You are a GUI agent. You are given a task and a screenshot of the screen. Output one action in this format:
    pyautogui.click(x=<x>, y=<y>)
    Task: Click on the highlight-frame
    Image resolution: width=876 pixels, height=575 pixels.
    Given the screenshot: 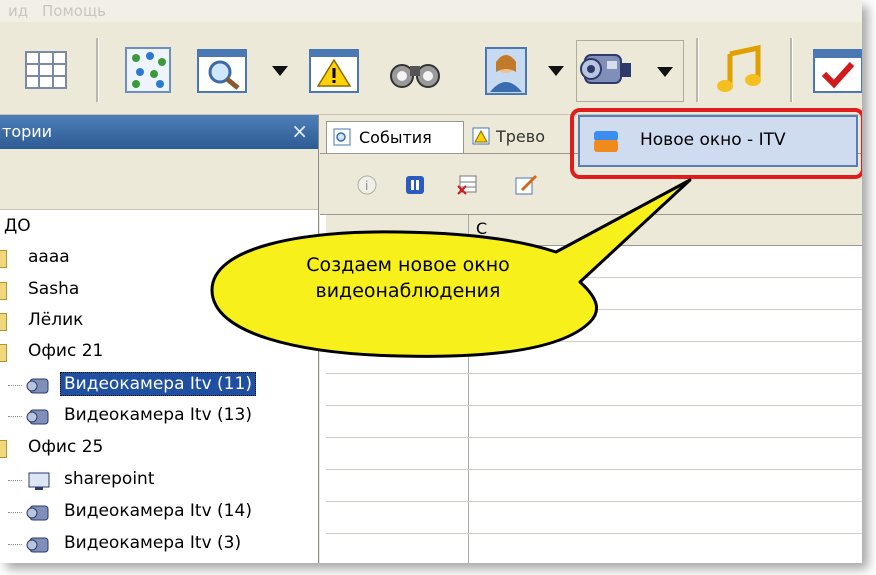 What is the action you would take?
    pyautogui.click(x=716, y=143)
    